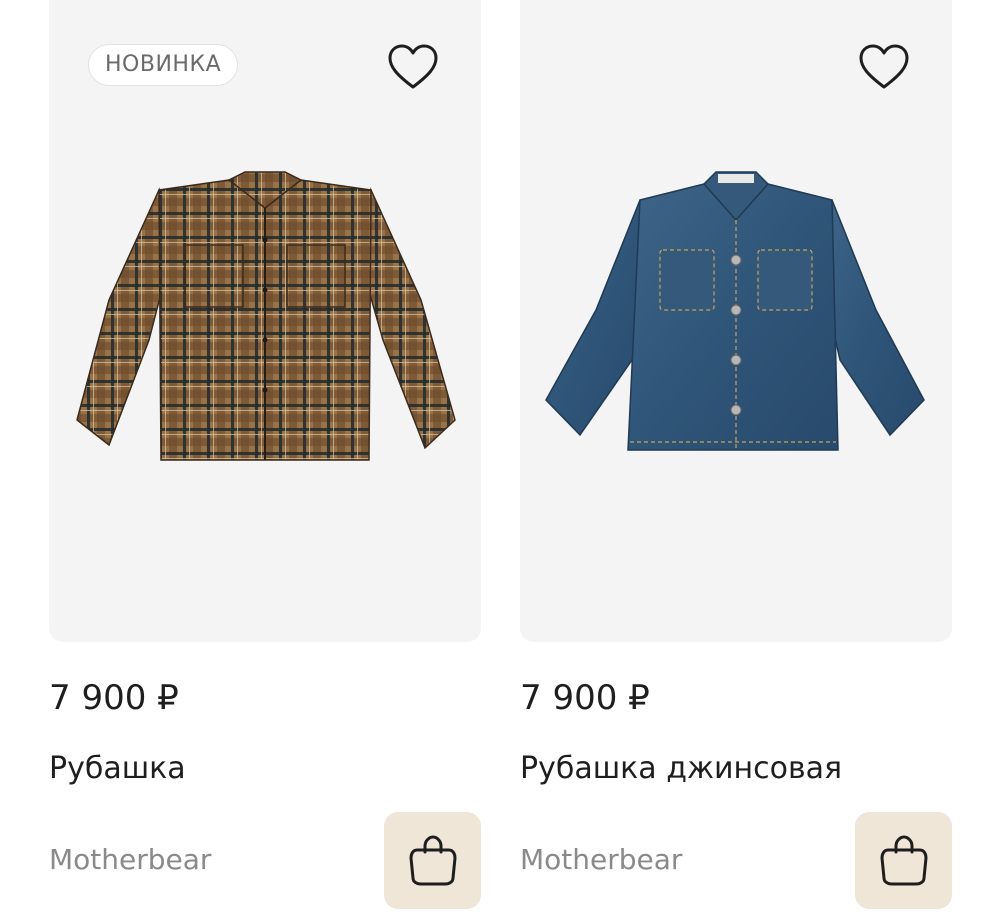  I want to click on product-title: Рубашка, so click(117, 769).